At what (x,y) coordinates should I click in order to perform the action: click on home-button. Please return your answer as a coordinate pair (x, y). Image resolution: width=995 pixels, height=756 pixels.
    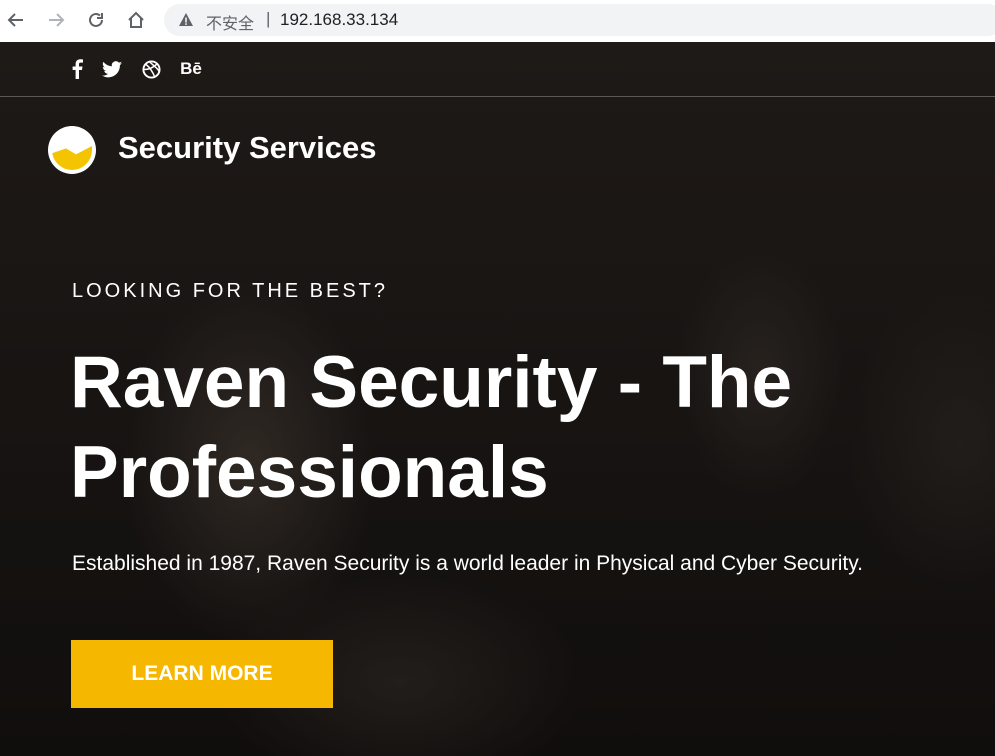
    Looking at the image, I should click on (136, 20).